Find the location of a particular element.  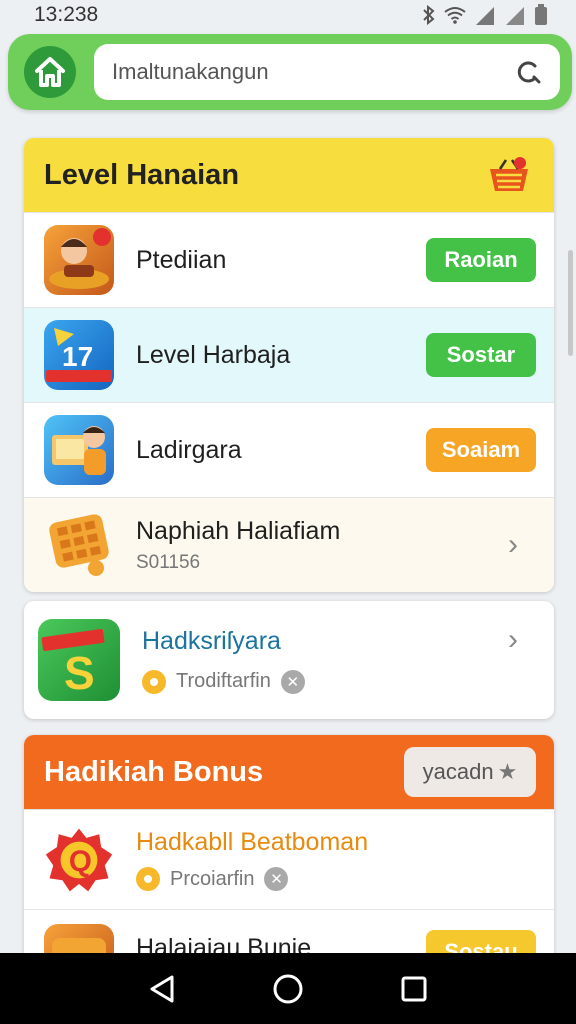

search-bar is located at coordinates (327, 72).